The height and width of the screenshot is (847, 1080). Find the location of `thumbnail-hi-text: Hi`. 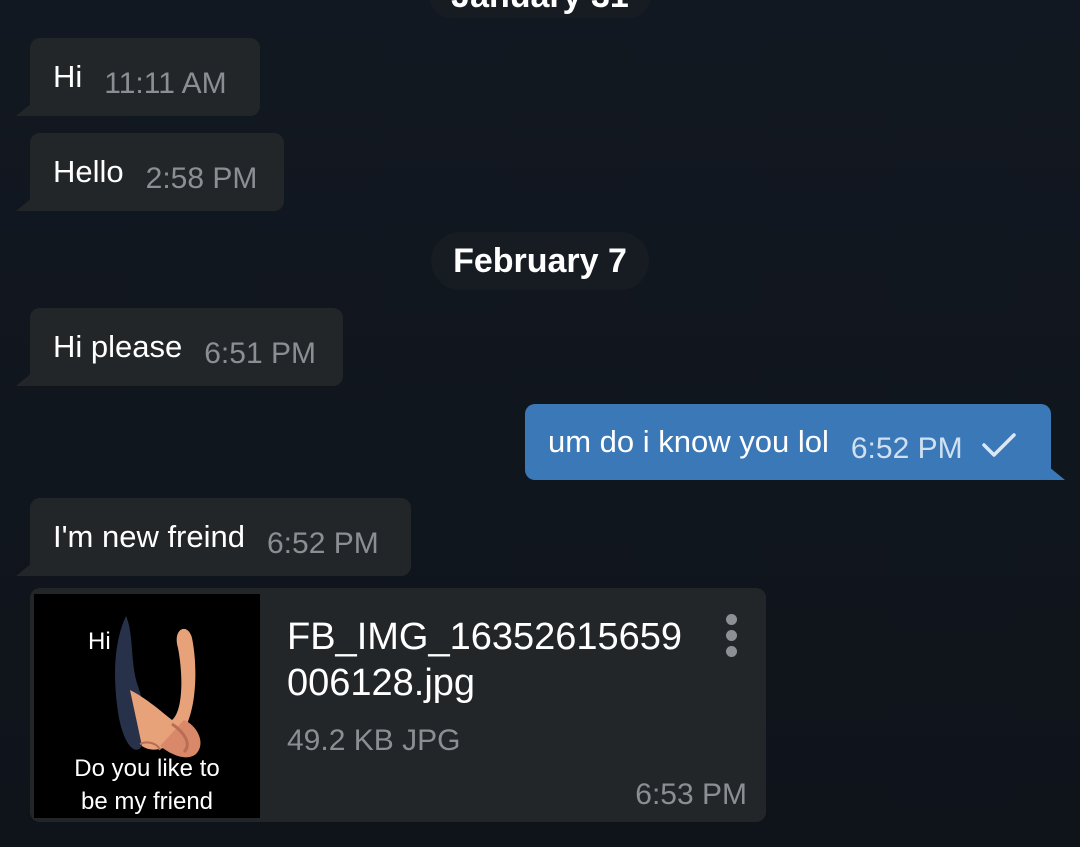

thumbnail-hi-text: Hi is located at coordinates (99, 641).